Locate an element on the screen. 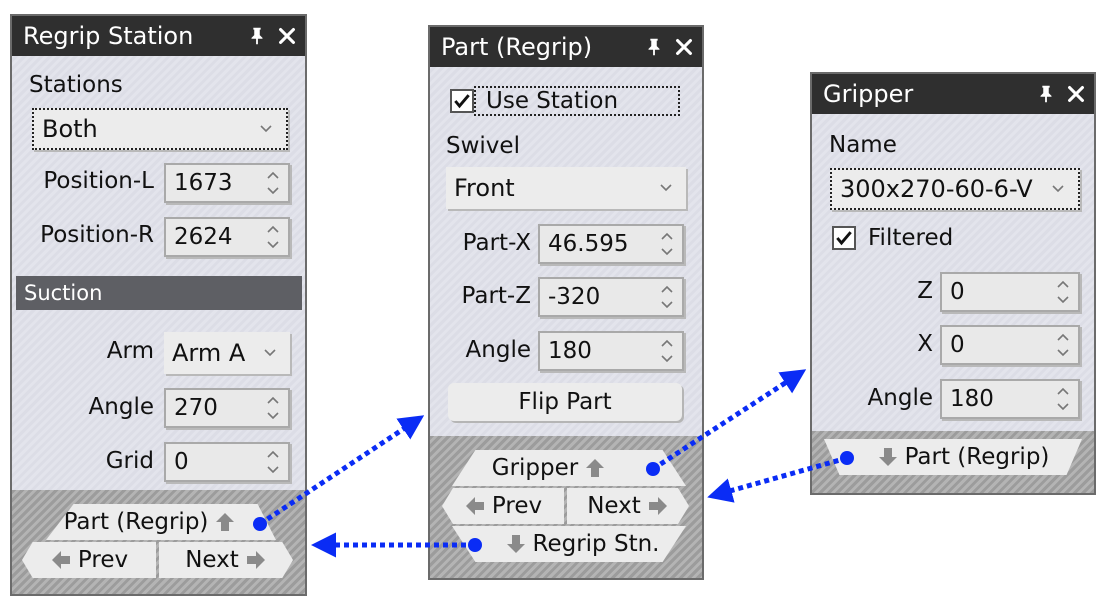  angle-input: 270 is located at coordinates (227, 408).